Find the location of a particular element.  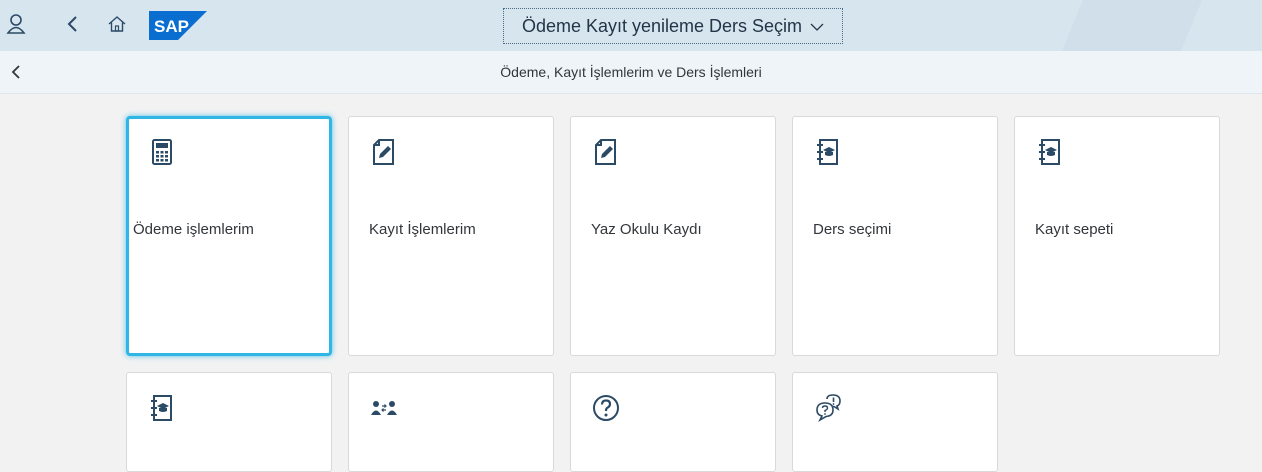

user-icon is located at coordinates (16, 24).